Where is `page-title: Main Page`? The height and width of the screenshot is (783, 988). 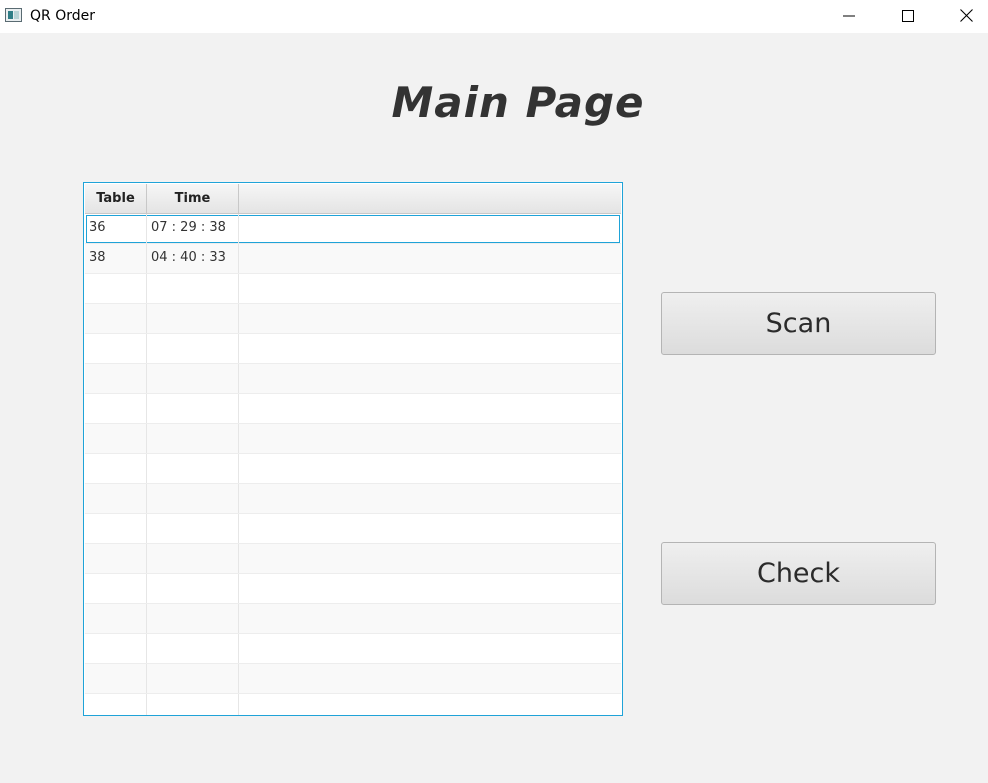 page-title: Main Page is located at coordinates (518, 102).